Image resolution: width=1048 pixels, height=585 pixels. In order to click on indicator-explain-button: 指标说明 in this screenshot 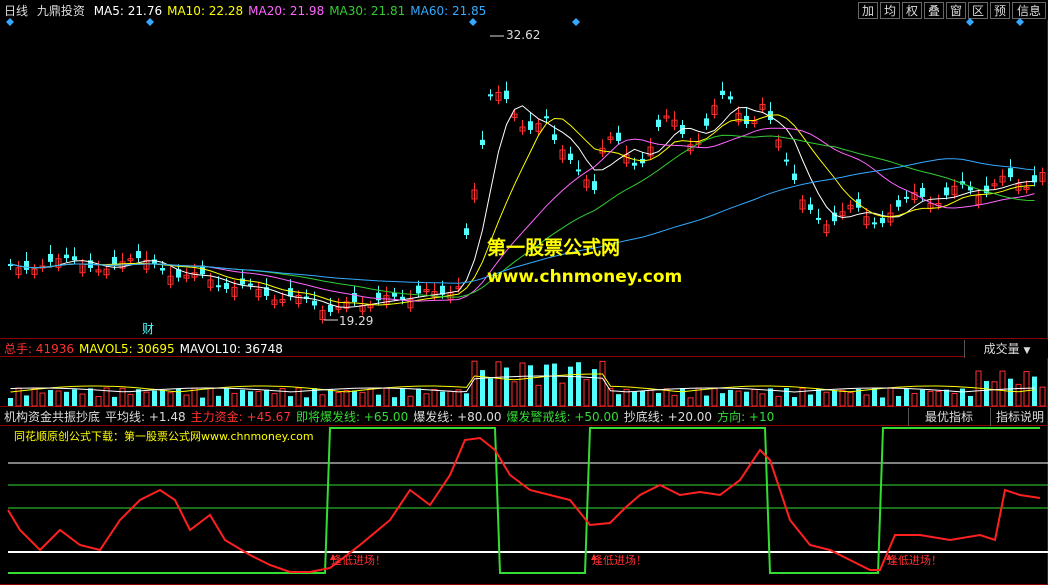, I will do `click(1019, 417)`.